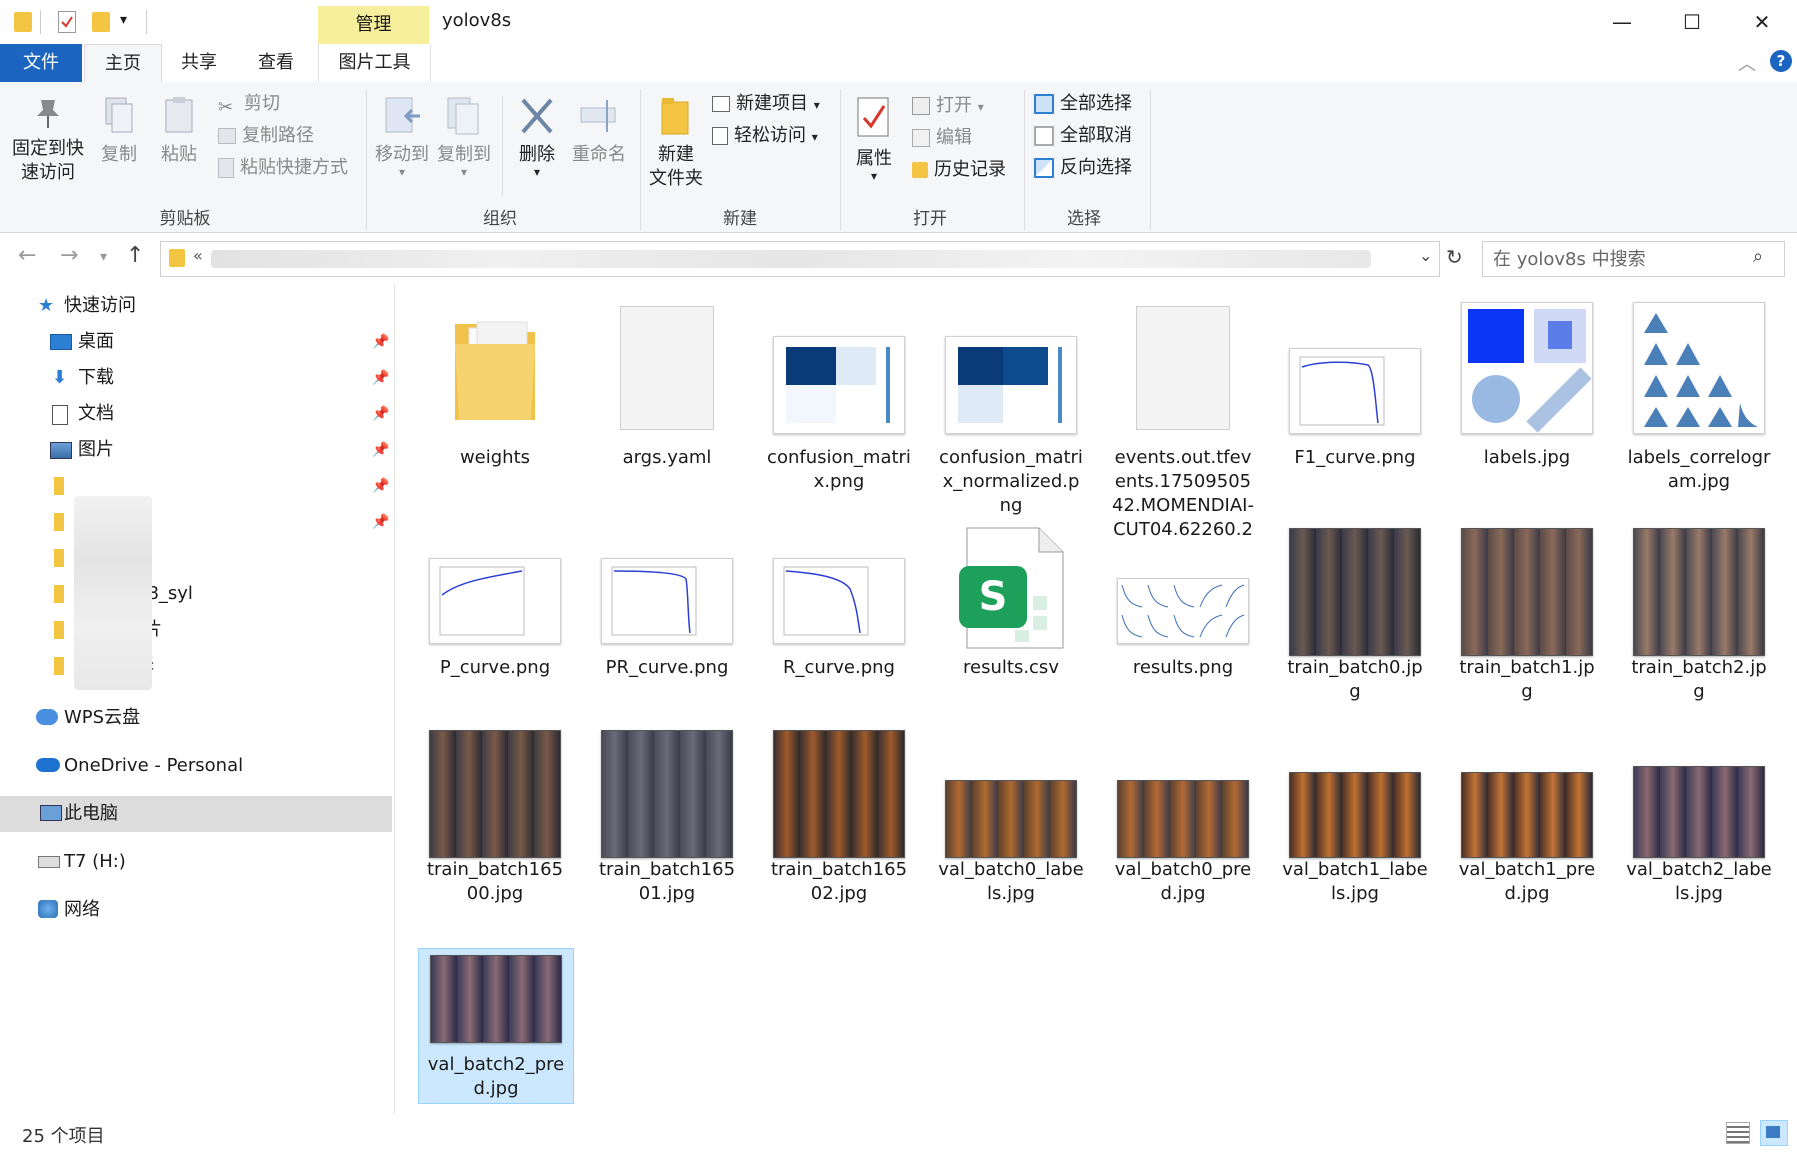 The width and height of the screenshot is (1797, 1153). Describe the element at coordinates (495, 604) in the screenshot. I see `file-item-p-curve: P_curve.png` at that location.